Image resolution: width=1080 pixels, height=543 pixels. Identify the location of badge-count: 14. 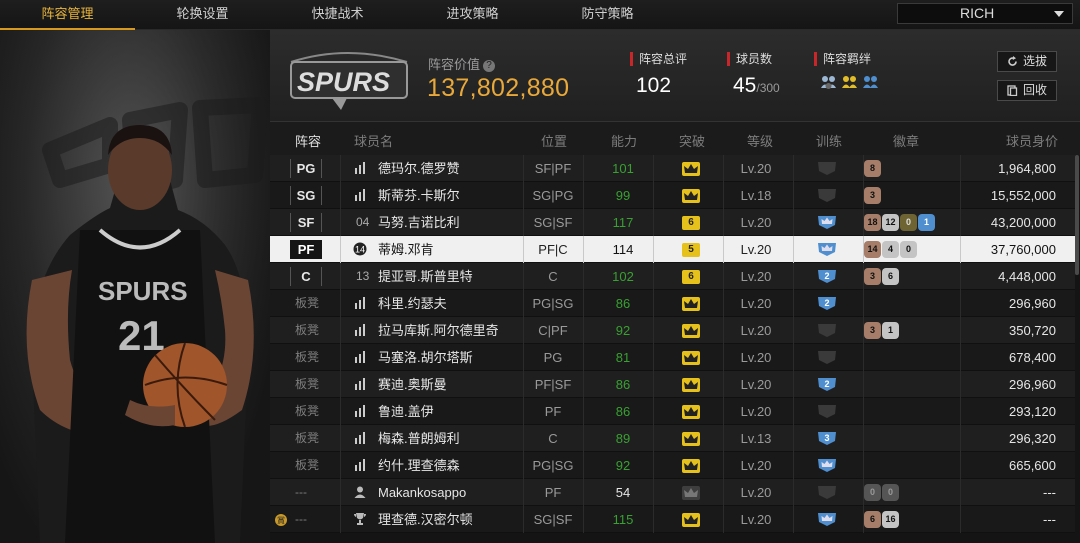
(872, 249).